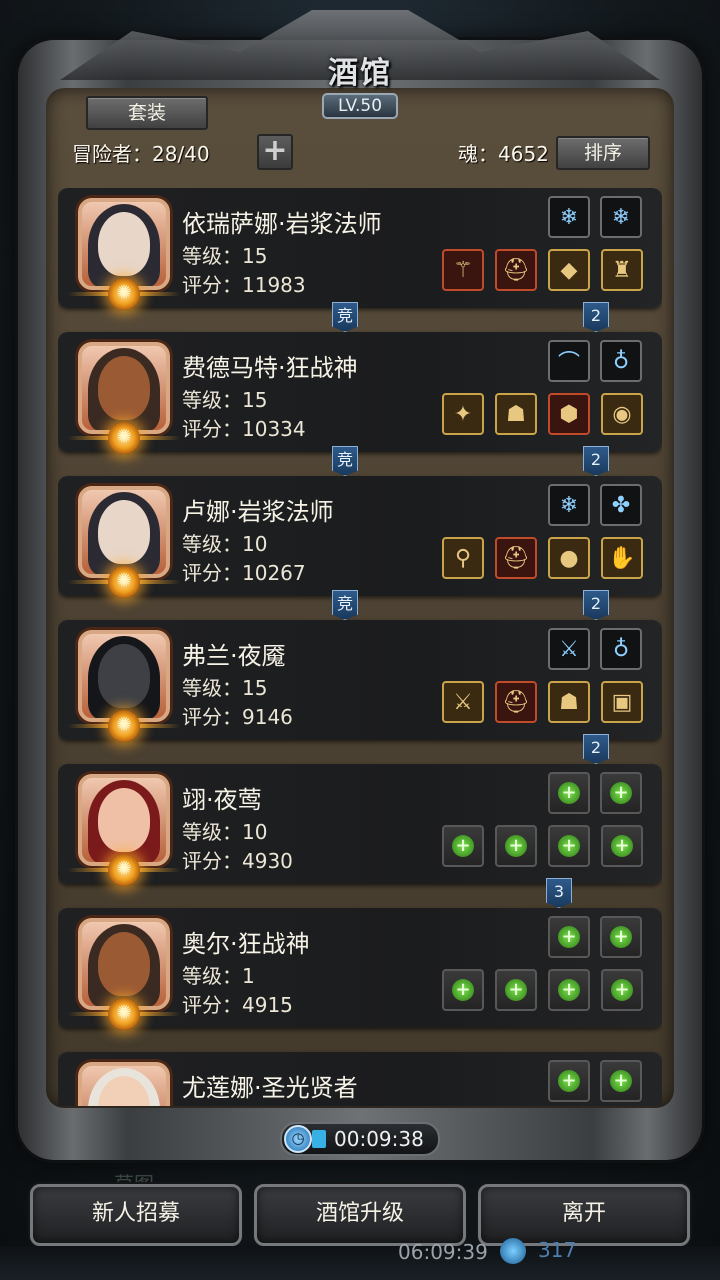 The image size is (720, 1280). I want to click on portrait-face, so click(124, 676).